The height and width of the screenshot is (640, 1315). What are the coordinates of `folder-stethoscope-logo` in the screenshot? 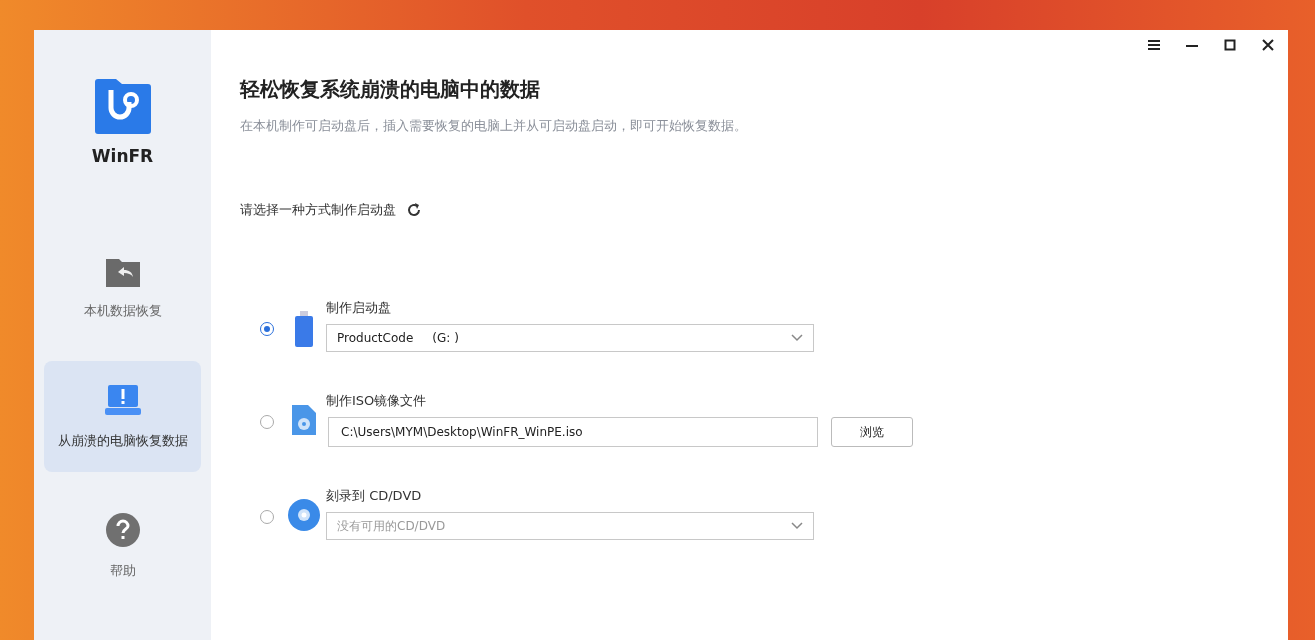 It's located at (122, 106).